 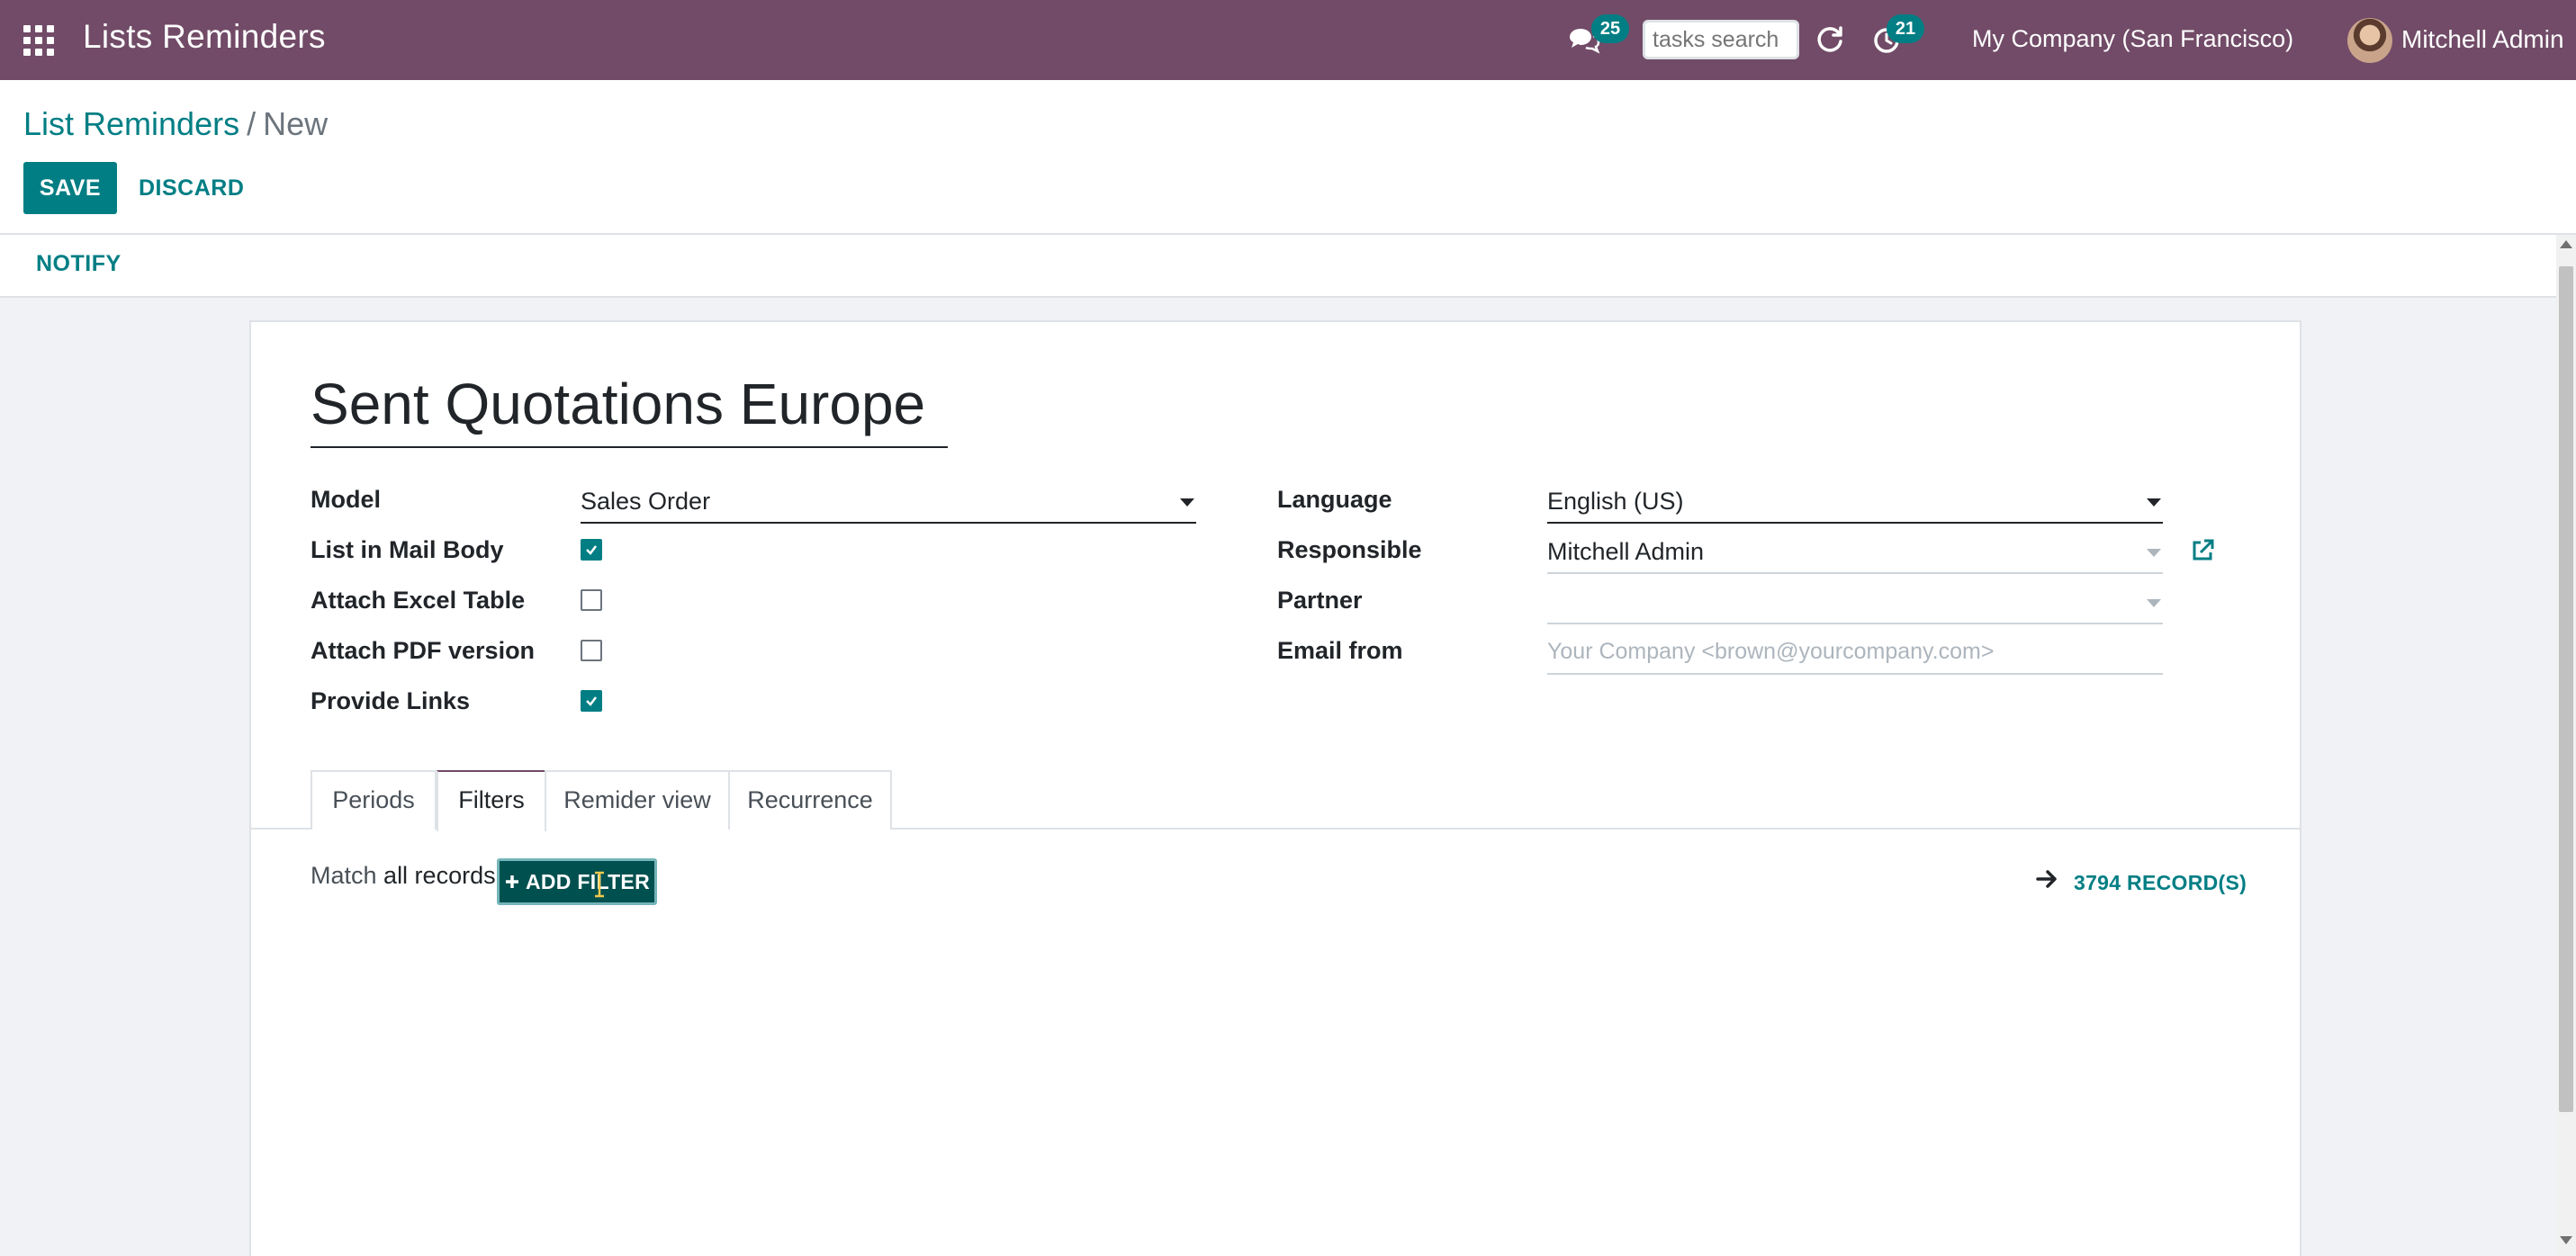 I want to click on email-from-label: Email from, so click(x=1340, y=650).